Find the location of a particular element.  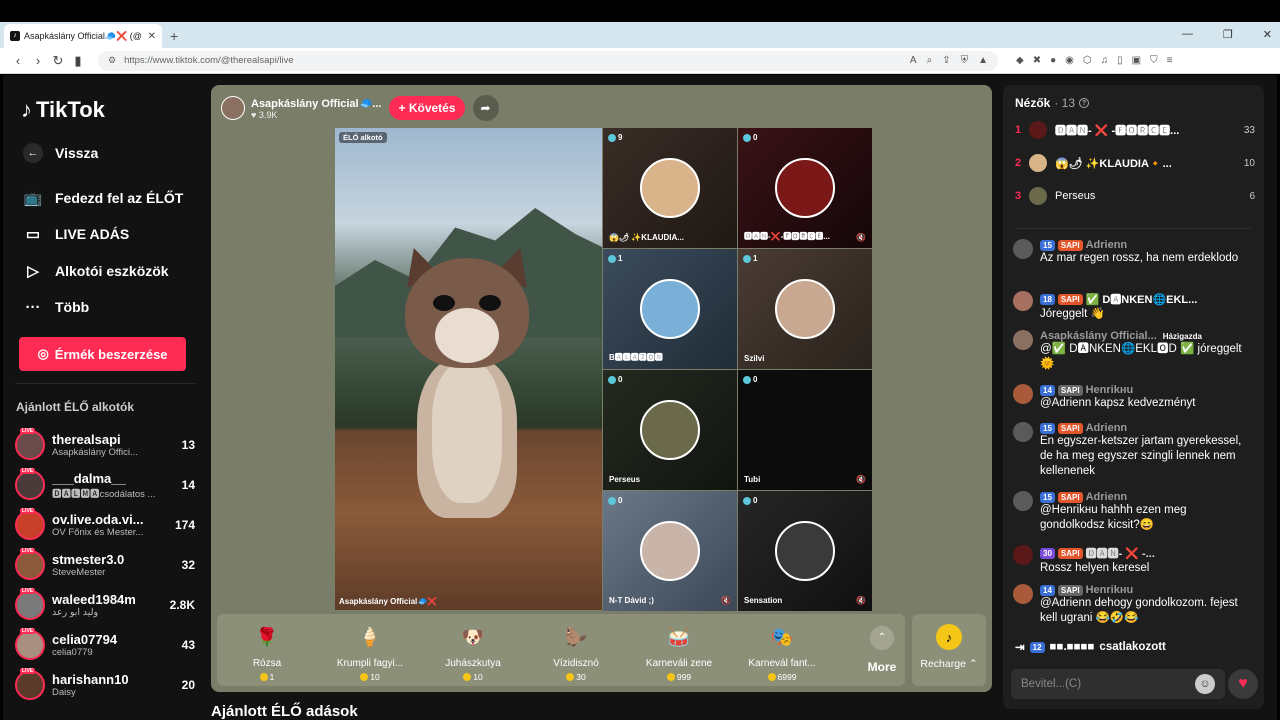

extension-icon: ⬡ is located at coordinates (1087, 60).